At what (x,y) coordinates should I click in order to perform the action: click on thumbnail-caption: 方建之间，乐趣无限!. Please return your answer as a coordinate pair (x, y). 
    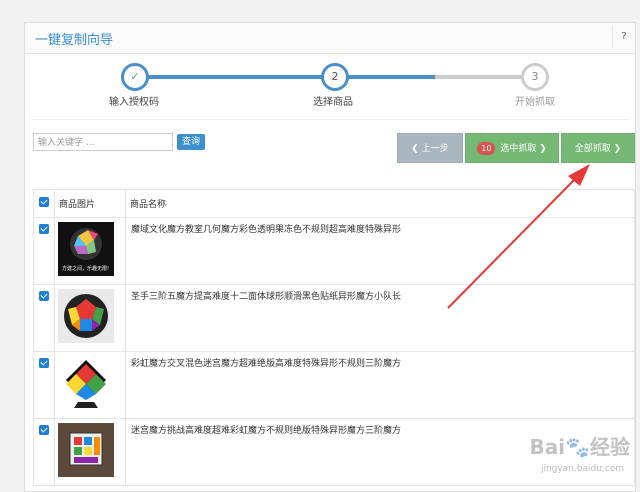
    Looking at the image, I should click on (86, 269).